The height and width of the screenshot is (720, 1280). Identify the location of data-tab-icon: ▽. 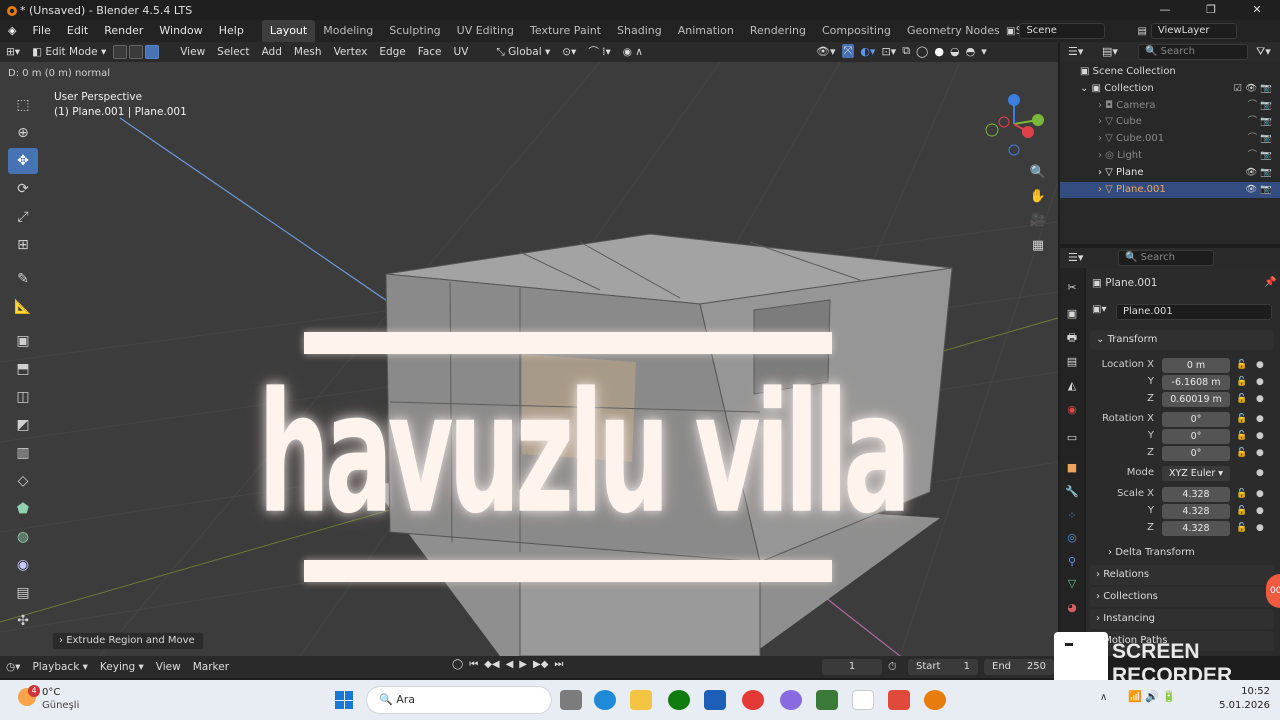
(1072, 584).